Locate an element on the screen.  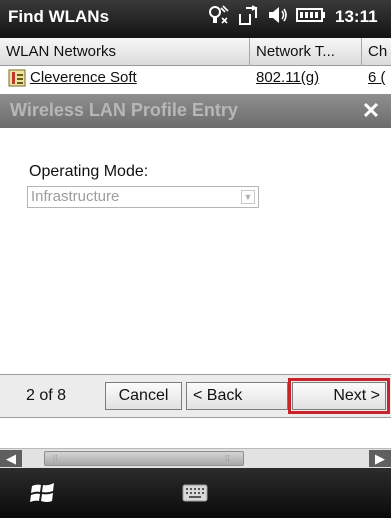
horizontal-scrollbar: ◀ ⁞⁞ ⁞⁞ ▶ is located at coordinates (195, 458).